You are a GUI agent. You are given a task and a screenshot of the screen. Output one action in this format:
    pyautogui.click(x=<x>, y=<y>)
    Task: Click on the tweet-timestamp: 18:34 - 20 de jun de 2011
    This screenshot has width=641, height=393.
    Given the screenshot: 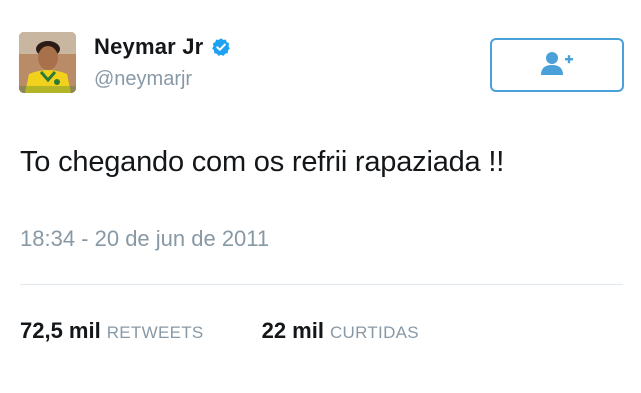 What is the action you would take?
    pyautogui.click(x=144, y=239)
    